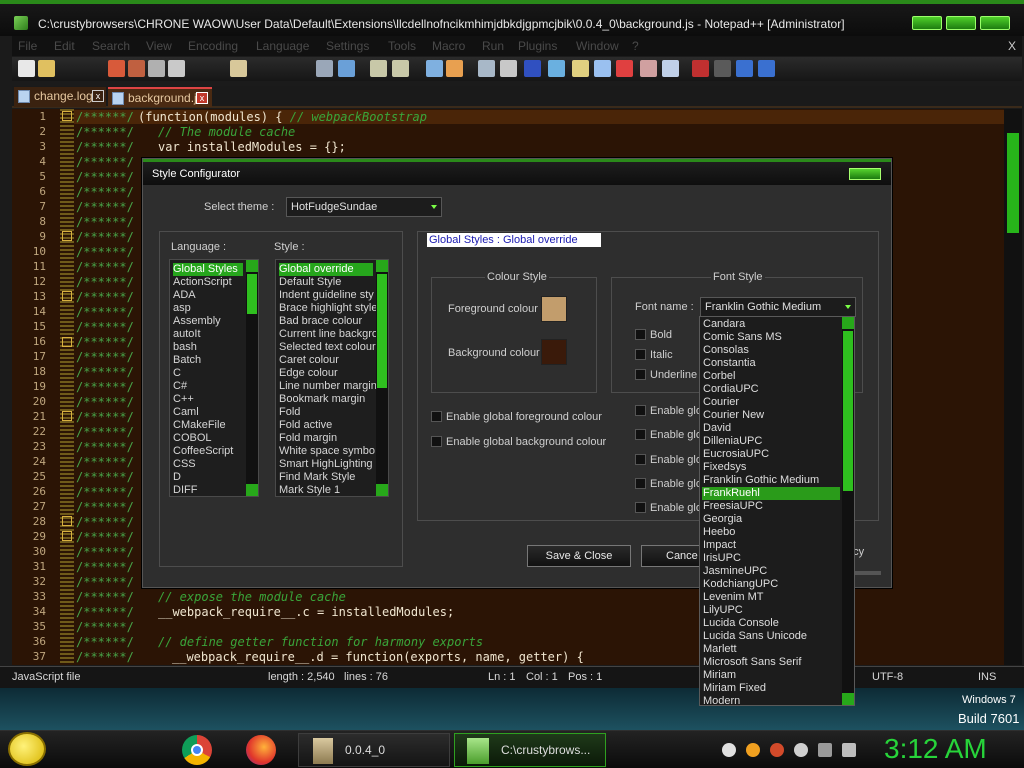  What do you see at coordinates (640, 459) in the screenshot?
I see `enable-global-bold-checkbox` at bounding box center [640, 459].